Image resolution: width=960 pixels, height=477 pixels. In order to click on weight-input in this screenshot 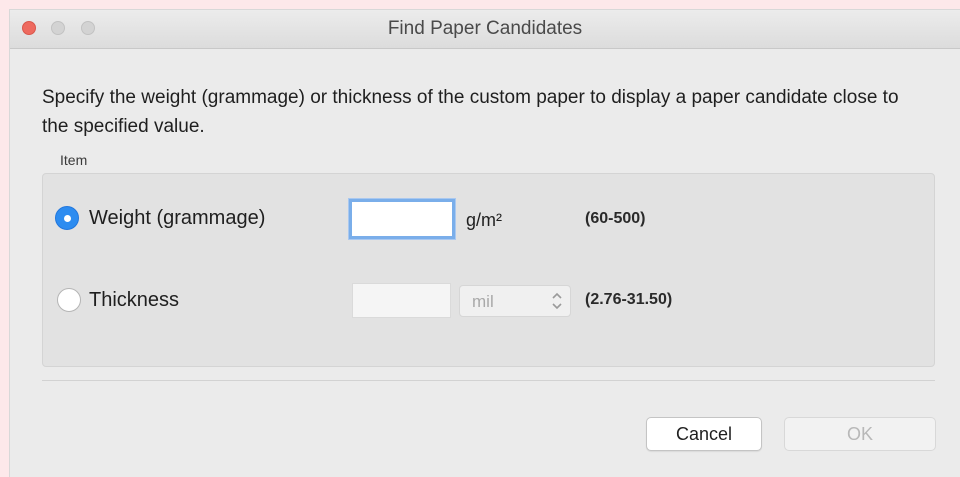, I will do `click(402, 219)`.